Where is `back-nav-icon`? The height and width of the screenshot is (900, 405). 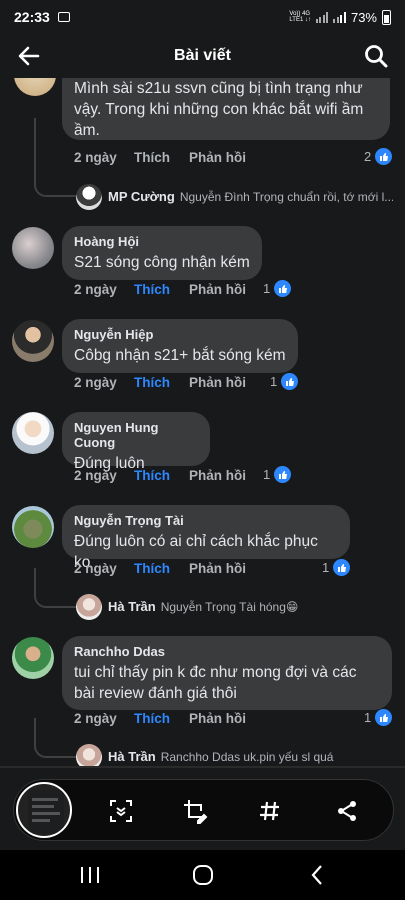 back-nav-icon is located at coordinates (317, 875).